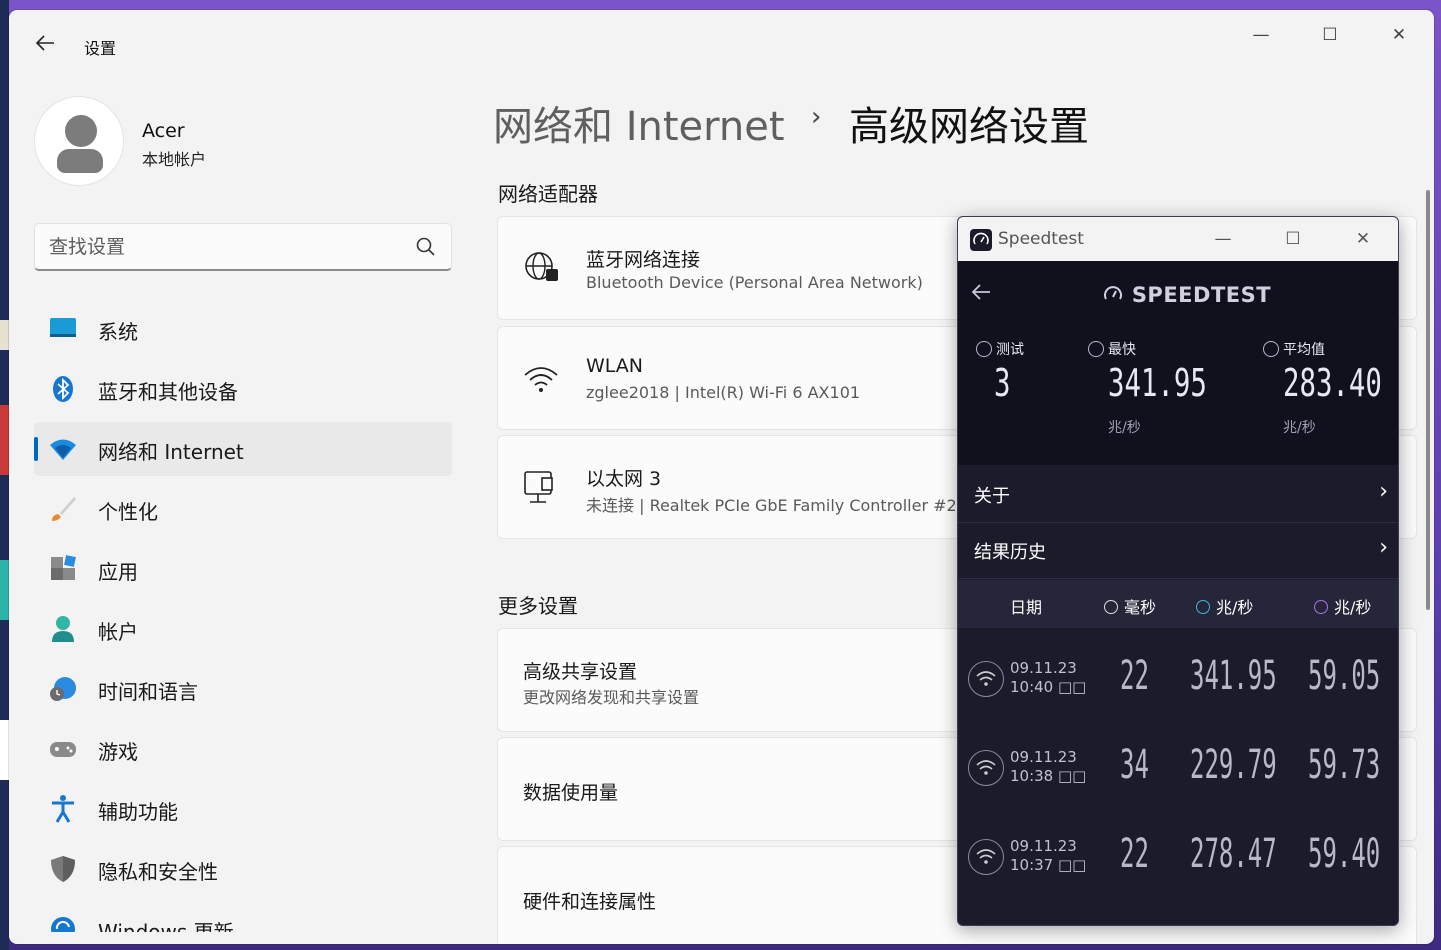 The image size is (1441, 950). Describe the element at coordinates (538, 606) in the screenshot. I see `more-settings-title: 更多设置` at that location.